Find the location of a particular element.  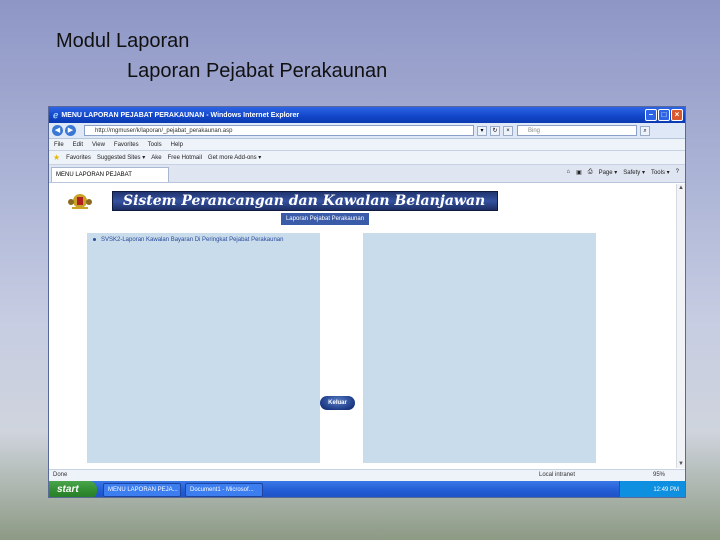

menu-help: Help is located at coordinates (177, 145).